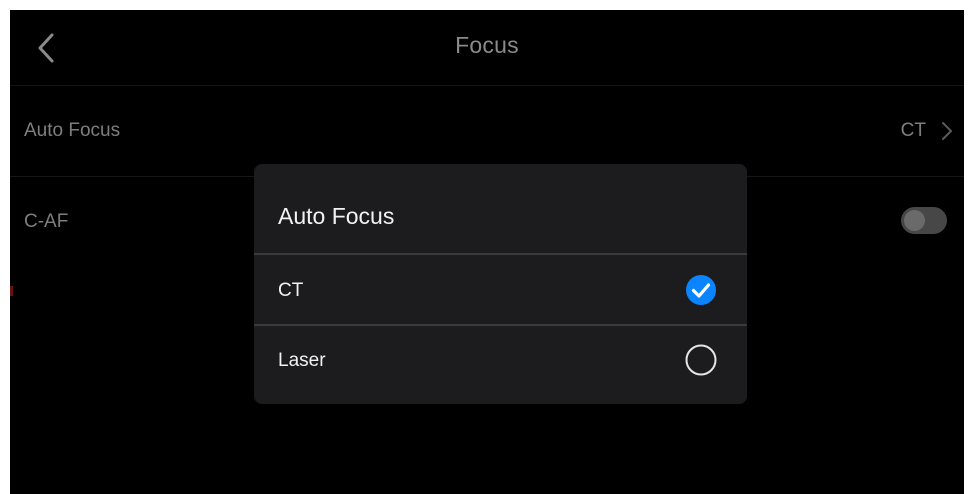  I want to click on edge-indicator, so click(11, 291).